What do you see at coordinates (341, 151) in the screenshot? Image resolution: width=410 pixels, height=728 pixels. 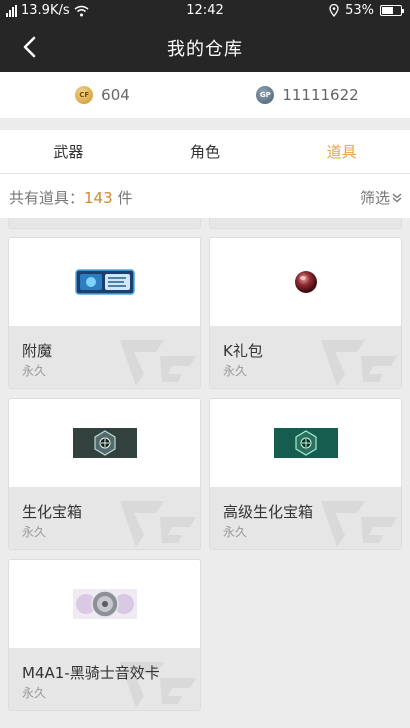 I see `tab-items: 道具` at bounding box center [341, 151].